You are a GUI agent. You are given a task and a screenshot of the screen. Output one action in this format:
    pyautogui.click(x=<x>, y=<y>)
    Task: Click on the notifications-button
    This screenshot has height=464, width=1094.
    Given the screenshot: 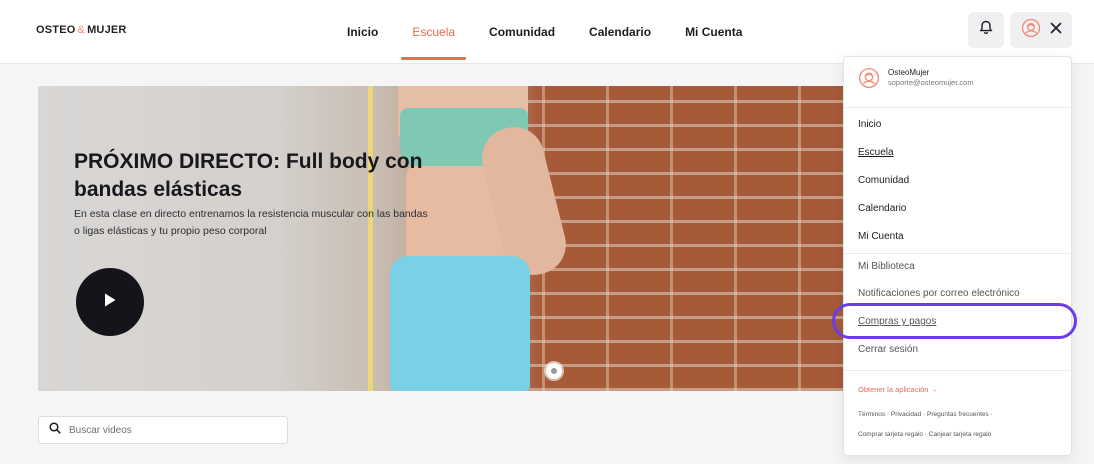 What is the action you would take?
    pyautogui.click(x=986, y=30)
    